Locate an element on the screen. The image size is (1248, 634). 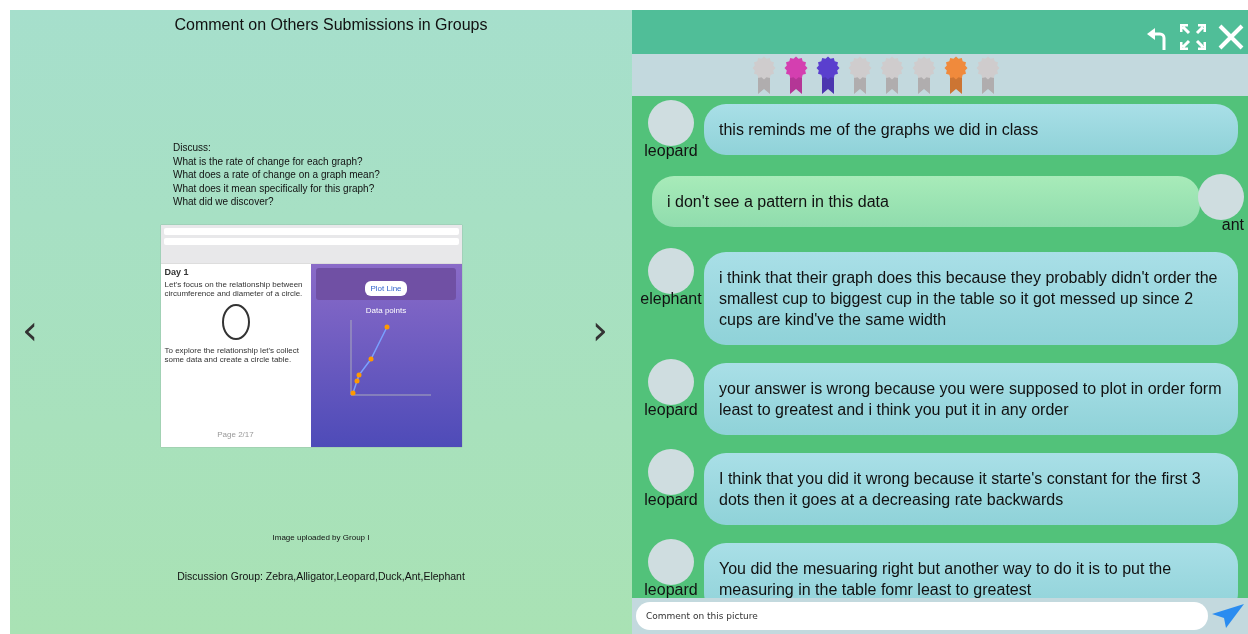
comment-field: Comment on this picture is located at coordinates (922, 616).